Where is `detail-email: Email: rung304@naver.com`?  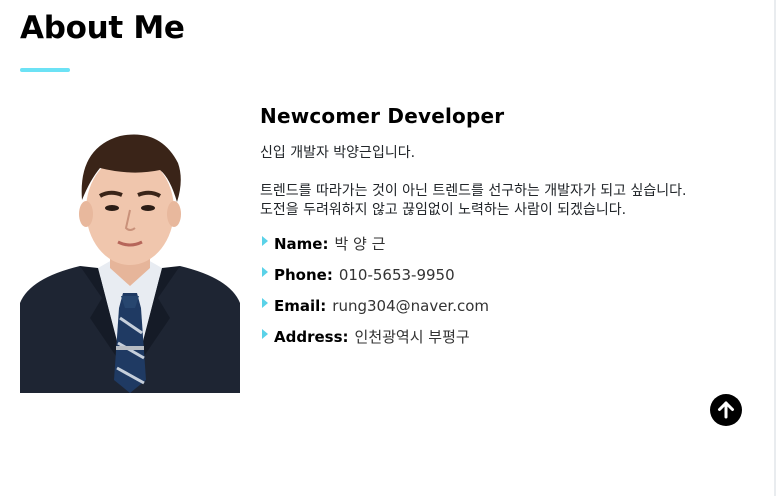
detail-email: Email: rung304@naver.com is located at coordinates (485, 311).